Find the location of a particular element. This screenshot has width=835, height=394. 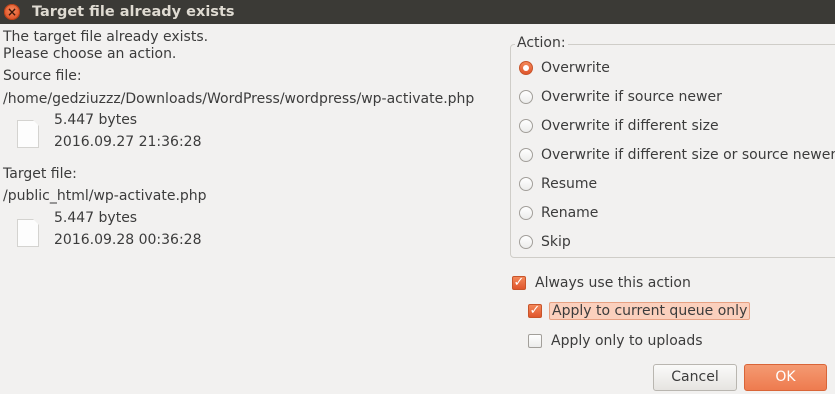

ok-button: OK is located at coordinates (785, 377).